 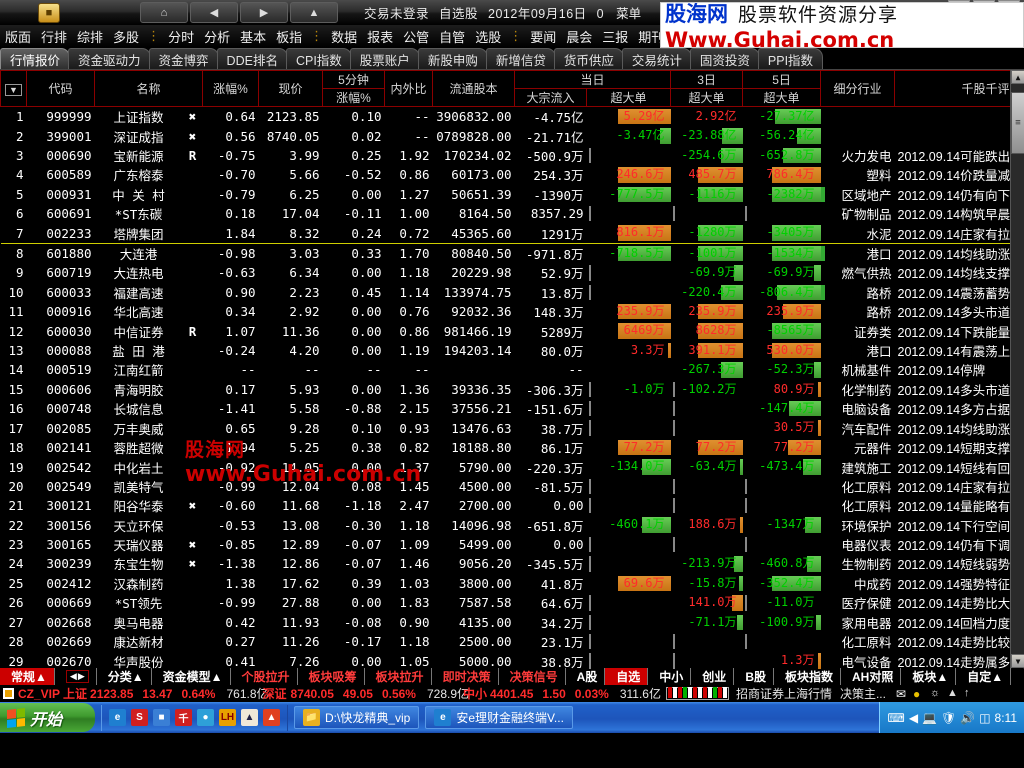 I want to click on header-5day-super: 超大单, so click(x=782, y=97).